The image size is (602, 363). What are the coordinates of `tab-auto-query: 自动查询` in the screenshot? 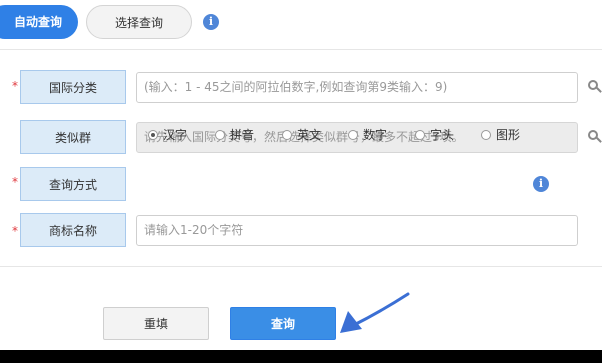 It's located at (39, 22).